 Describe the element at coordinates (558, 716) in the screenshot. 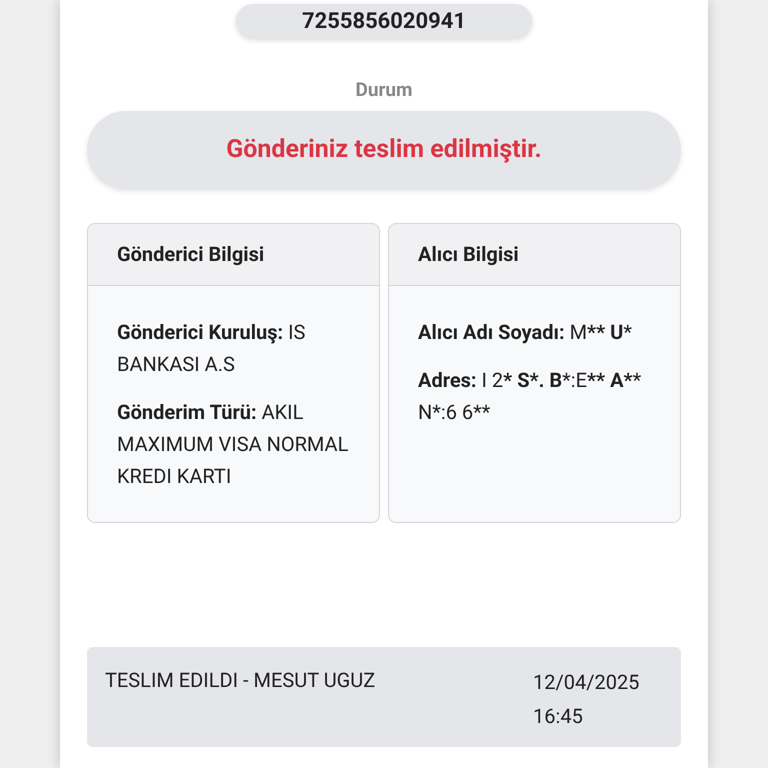

I see `event-time: 16:45` at that location.